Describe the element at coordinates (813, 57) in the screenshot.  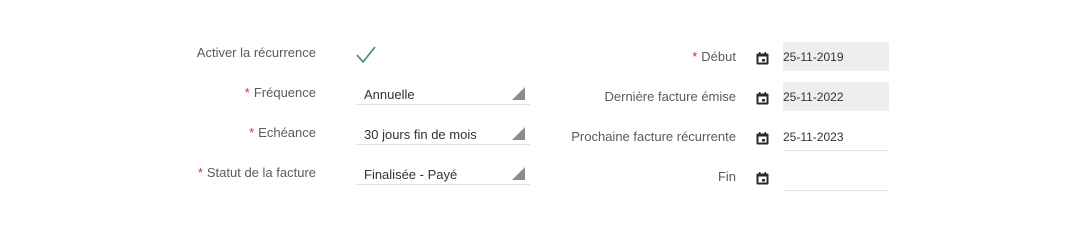
I see `start-date-value: 25-11-2019` at that location.